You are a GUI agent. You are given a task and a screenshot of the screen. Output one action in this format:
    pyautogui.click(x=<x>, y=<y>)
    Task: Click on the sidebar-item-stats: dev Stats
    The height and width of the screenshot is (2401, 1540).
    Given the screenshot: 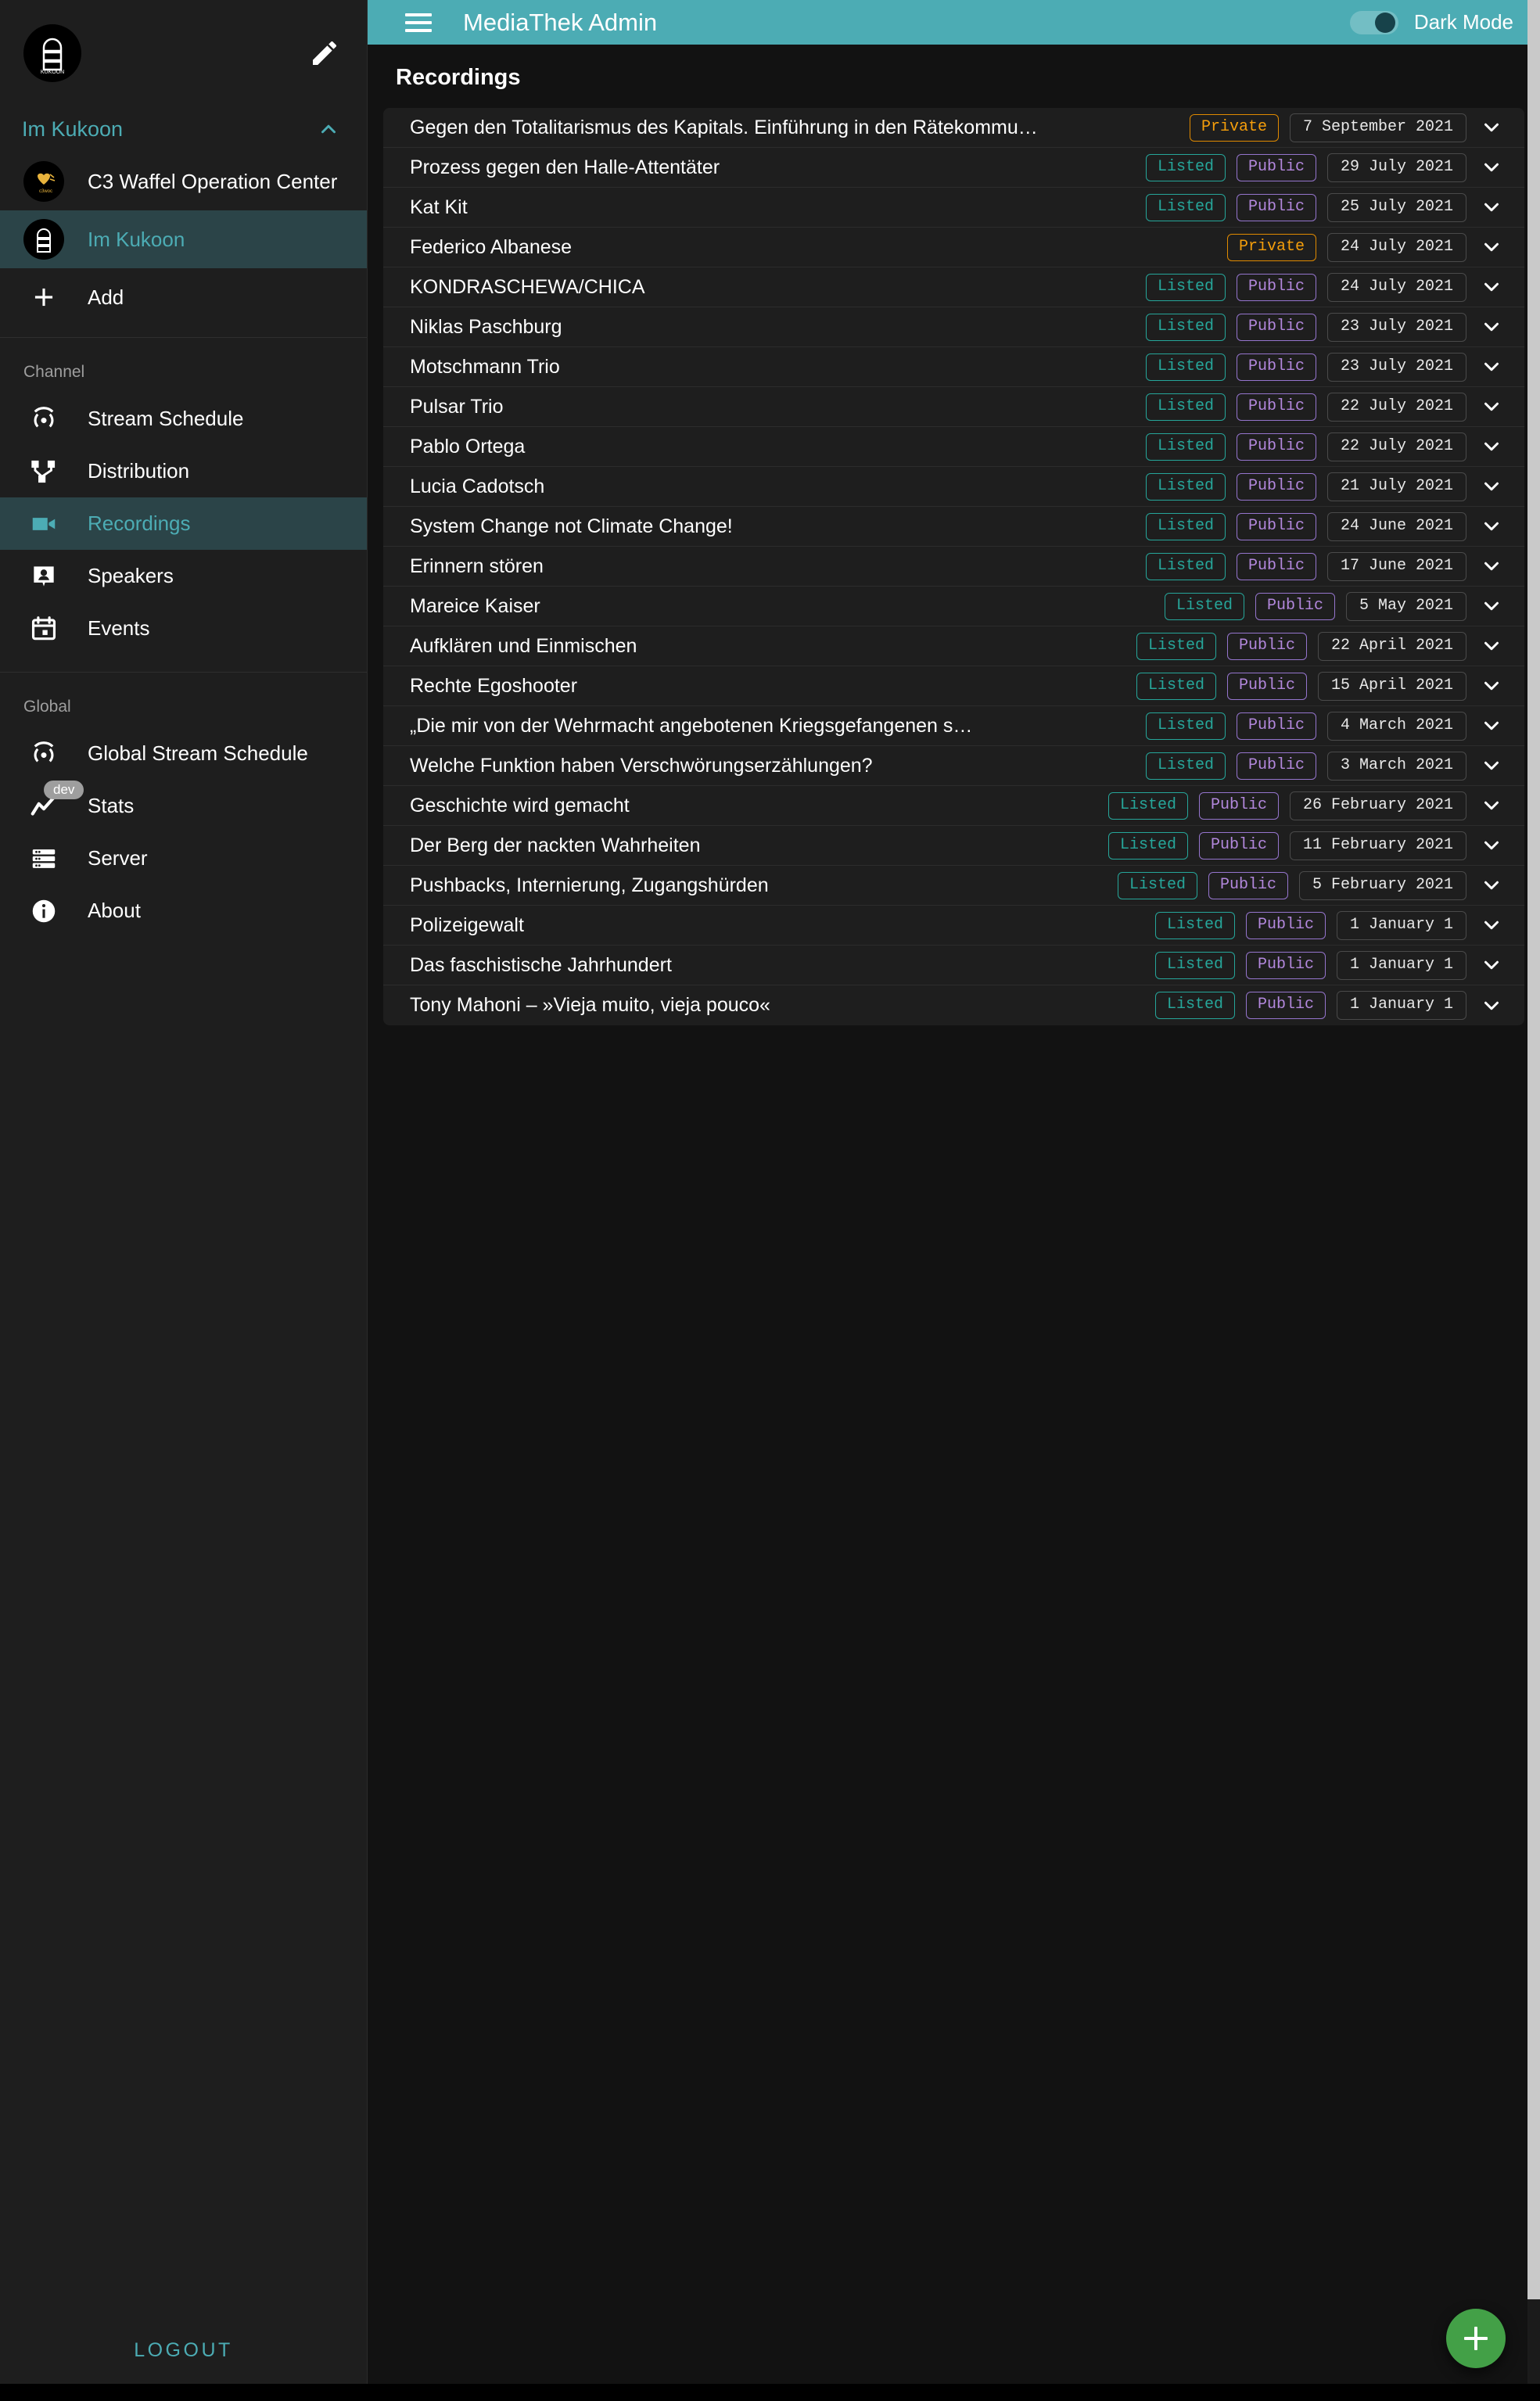 What is the action you would take?
    pyautogui.click(x=183, y=806)
    